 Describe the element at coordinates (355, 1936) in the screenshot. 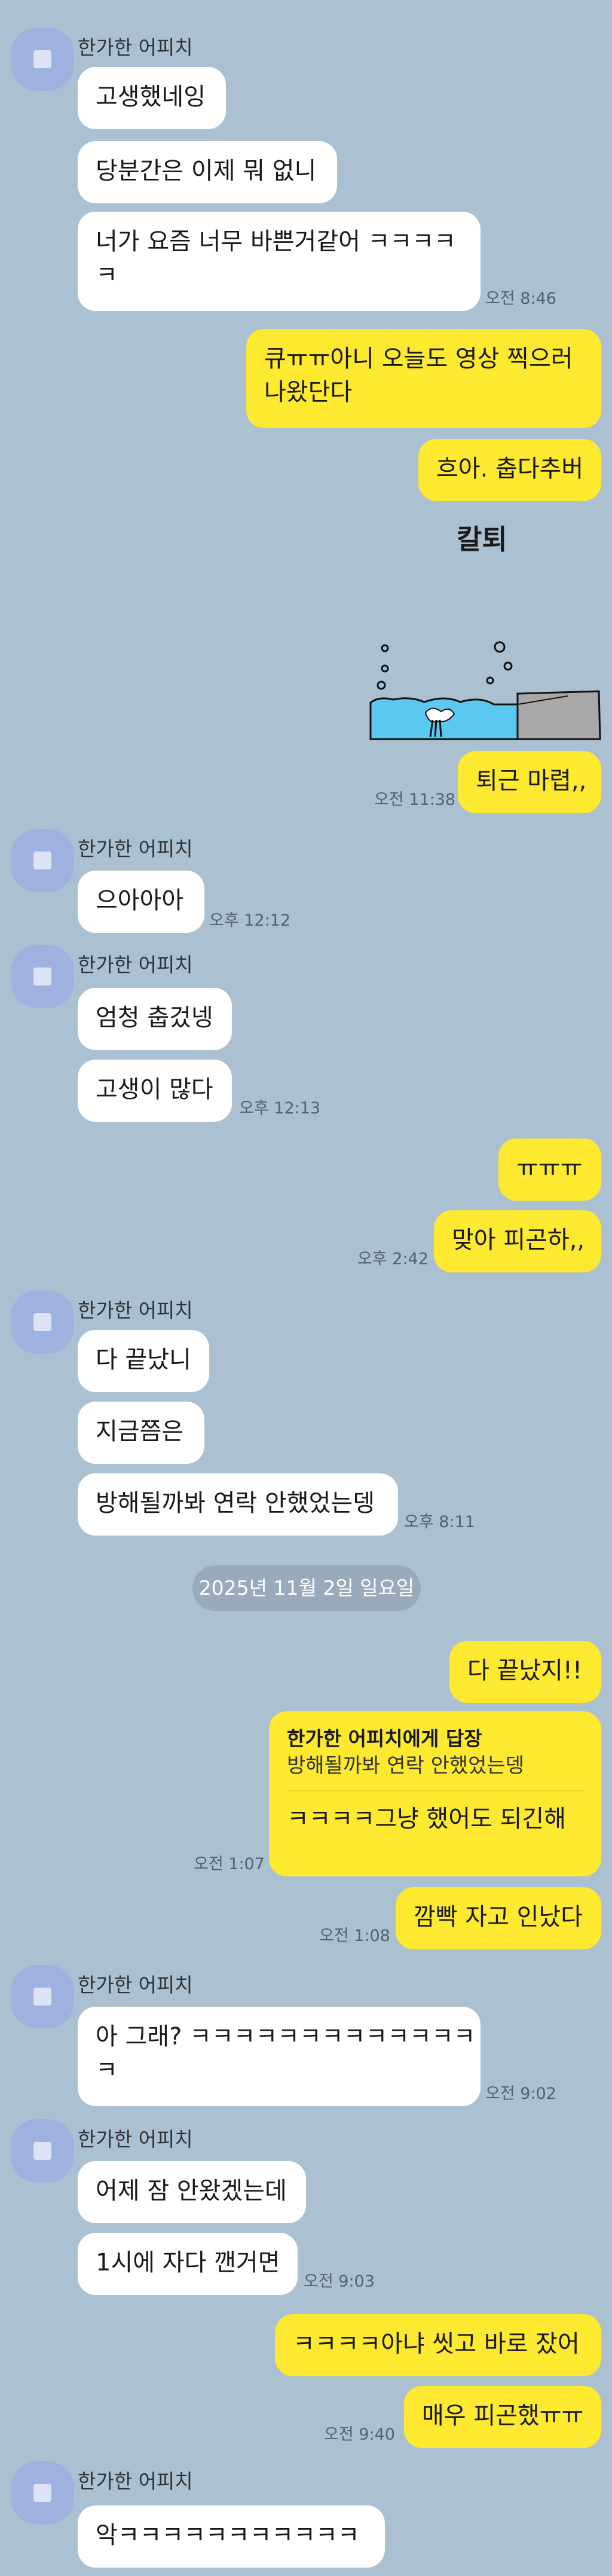

I see `timestamp: 오전 1:08` at that location.